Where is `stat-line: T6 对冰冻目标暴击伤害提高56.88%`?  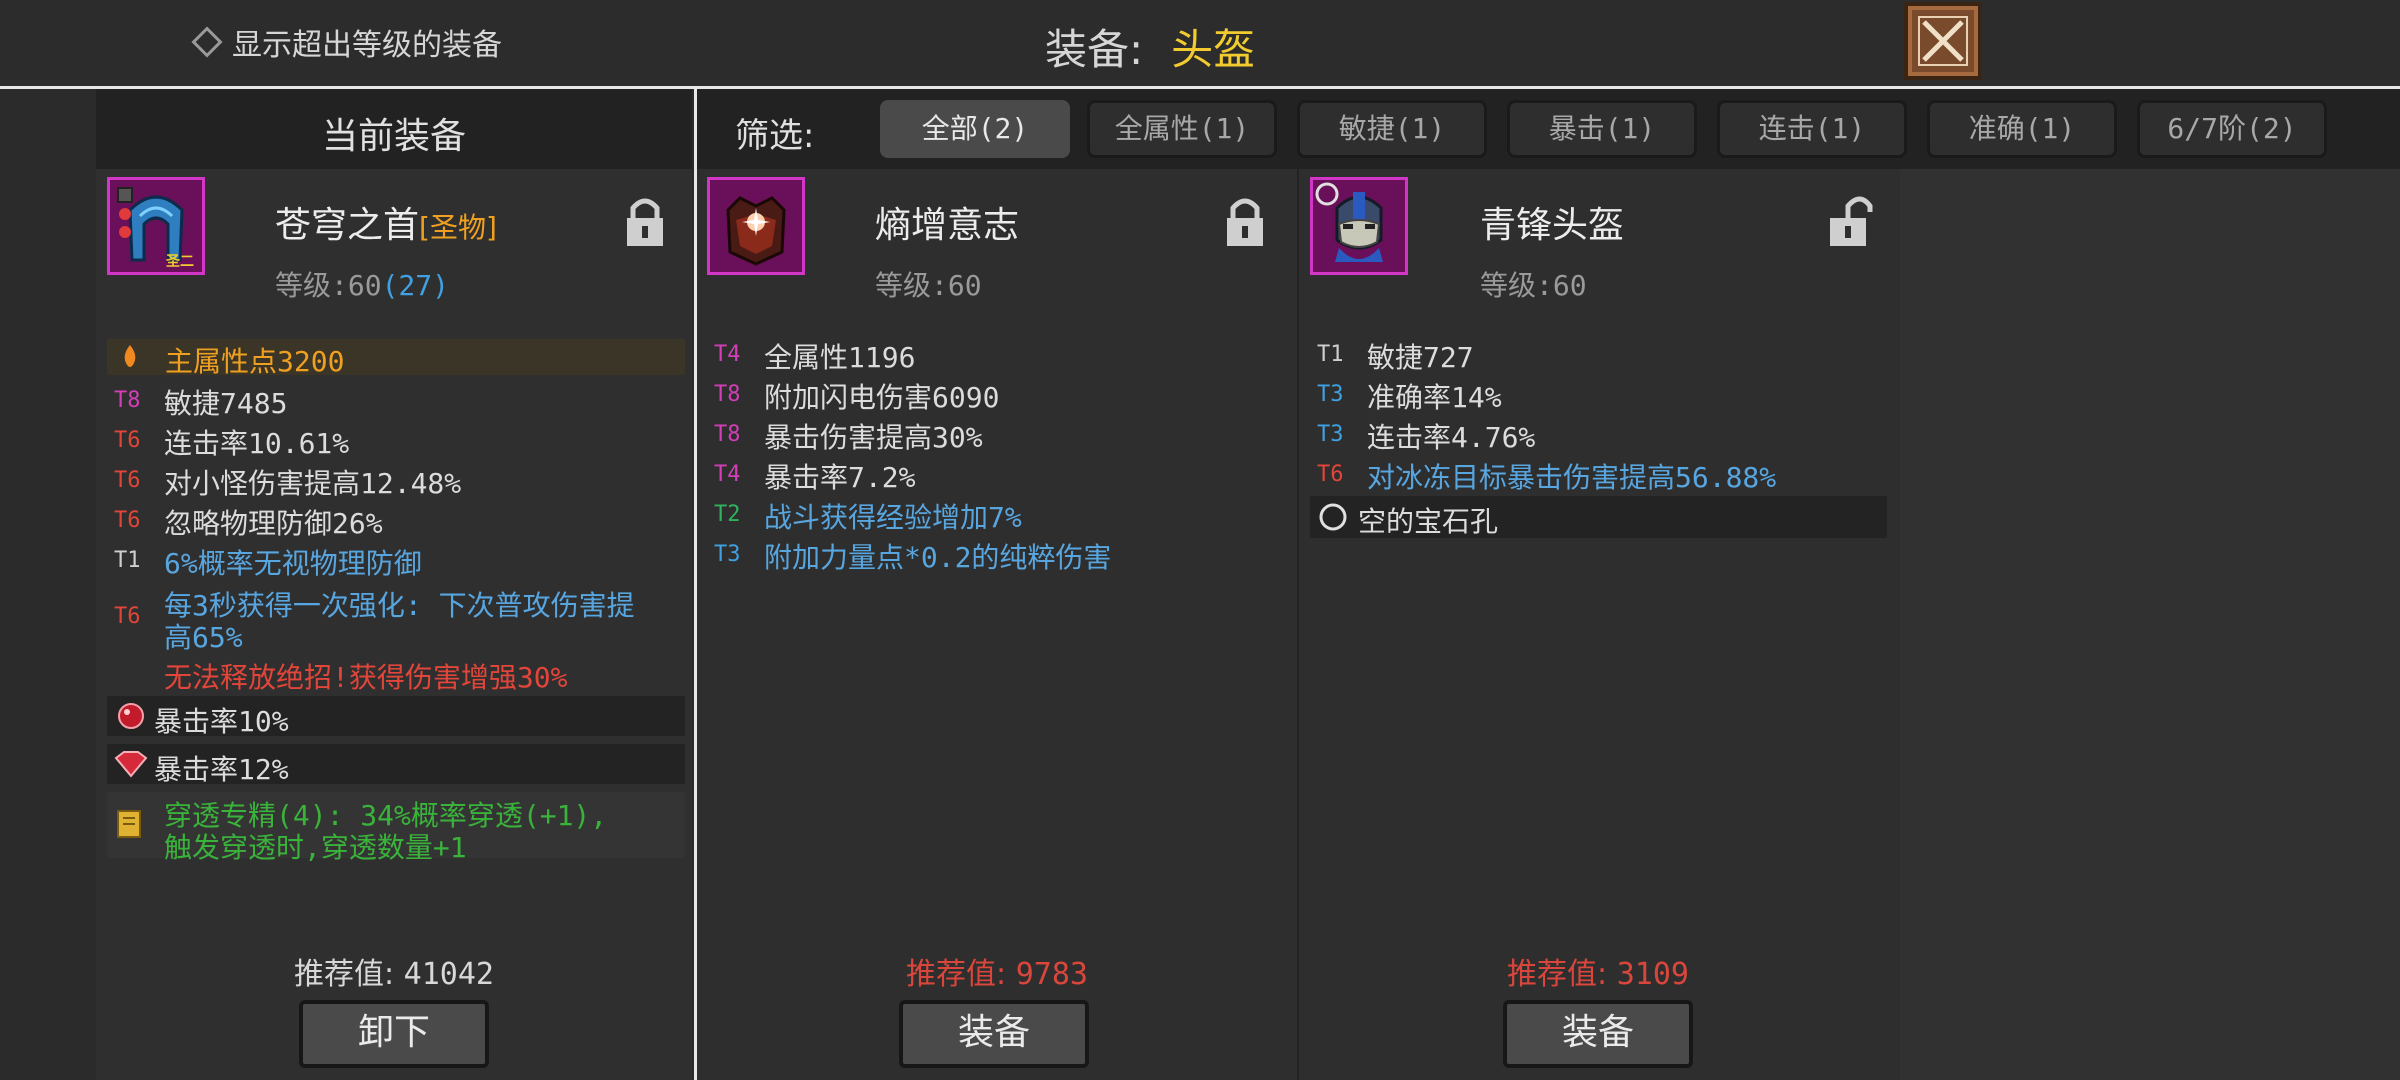
stat-line: T6 对冰冻目标暴击伤害提高56.88% is located at coordinates (1546, 476).